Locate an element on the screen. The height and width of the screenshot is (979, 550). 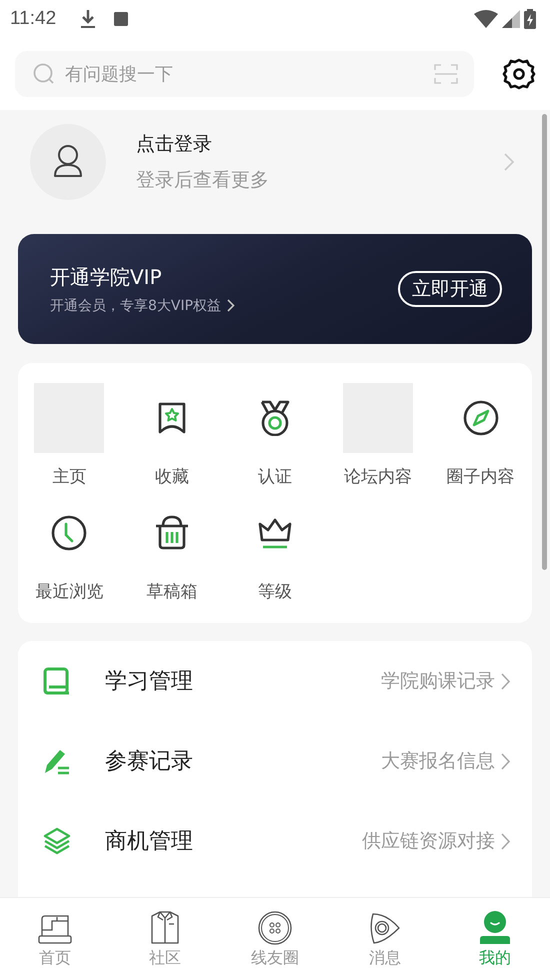
shortcut-label: 最近浏览 is located at coordinates (69, 591).